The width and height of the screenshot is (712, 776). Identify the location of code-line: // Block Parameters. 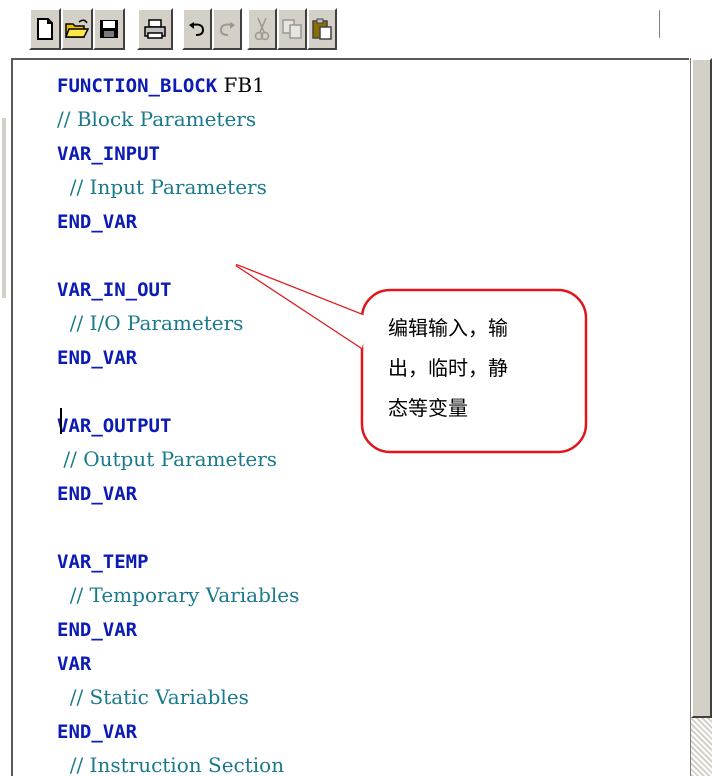
(156, 119).